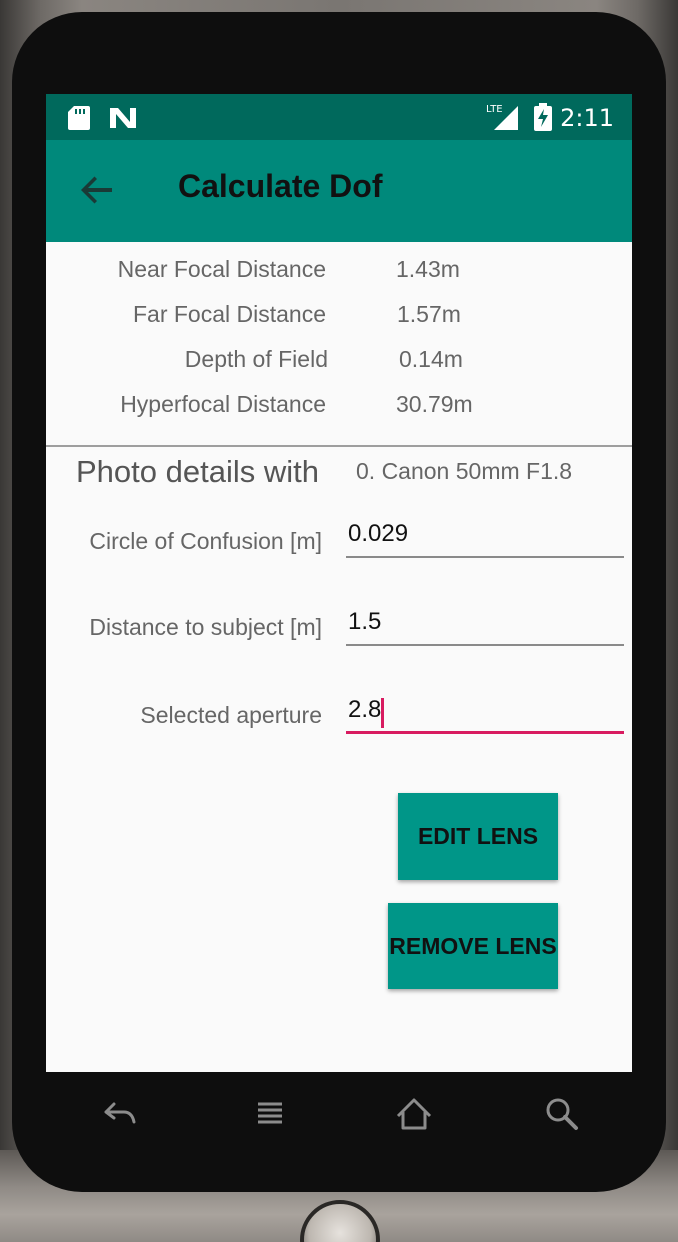  I want to click on search-icon, so click(562, 1114).